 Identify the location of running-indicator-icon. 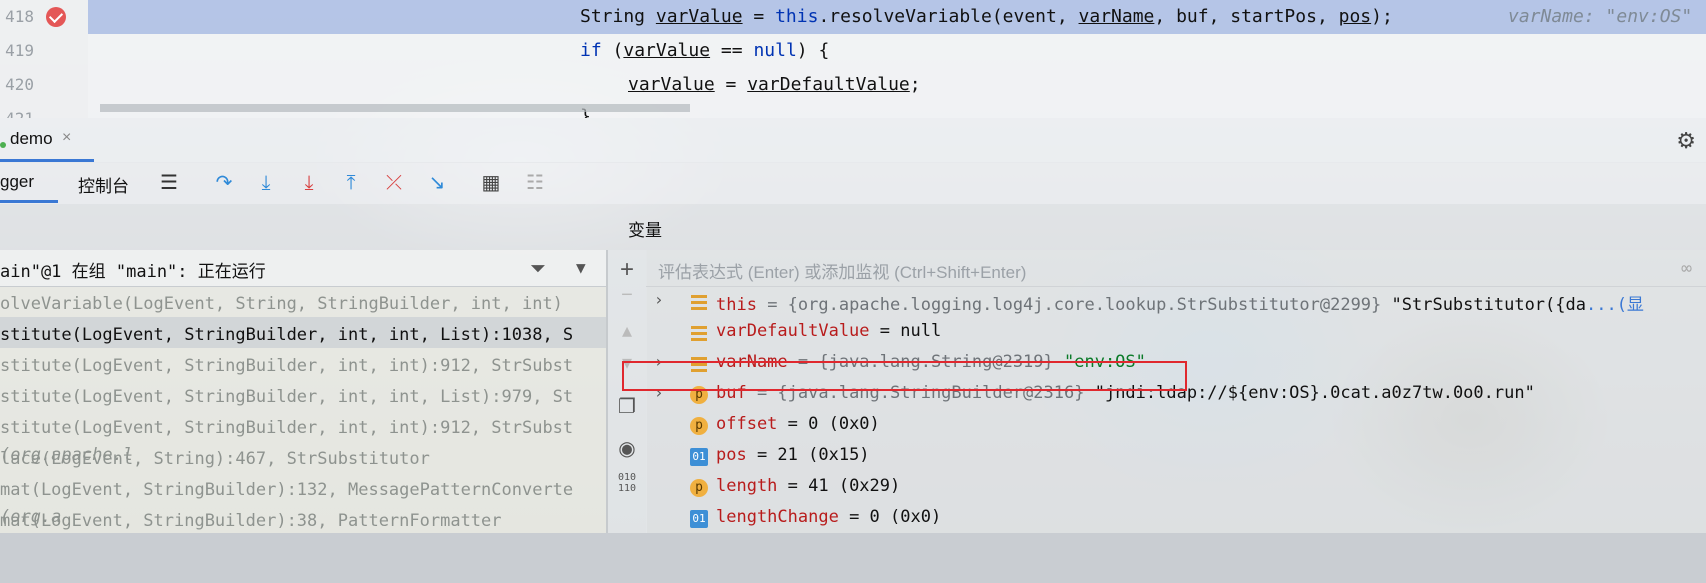
(3, 145).